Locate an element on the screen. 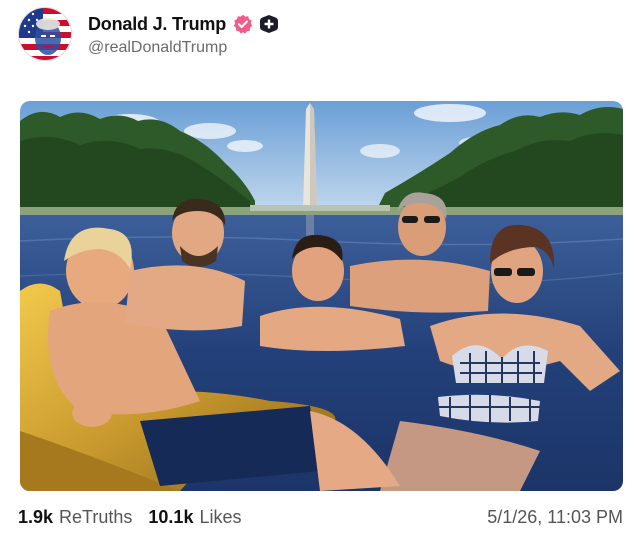 Image resolution: width=634 pixels, height=537 pixels. retruths-count: 1.9k is located at coordinates (36, 516).